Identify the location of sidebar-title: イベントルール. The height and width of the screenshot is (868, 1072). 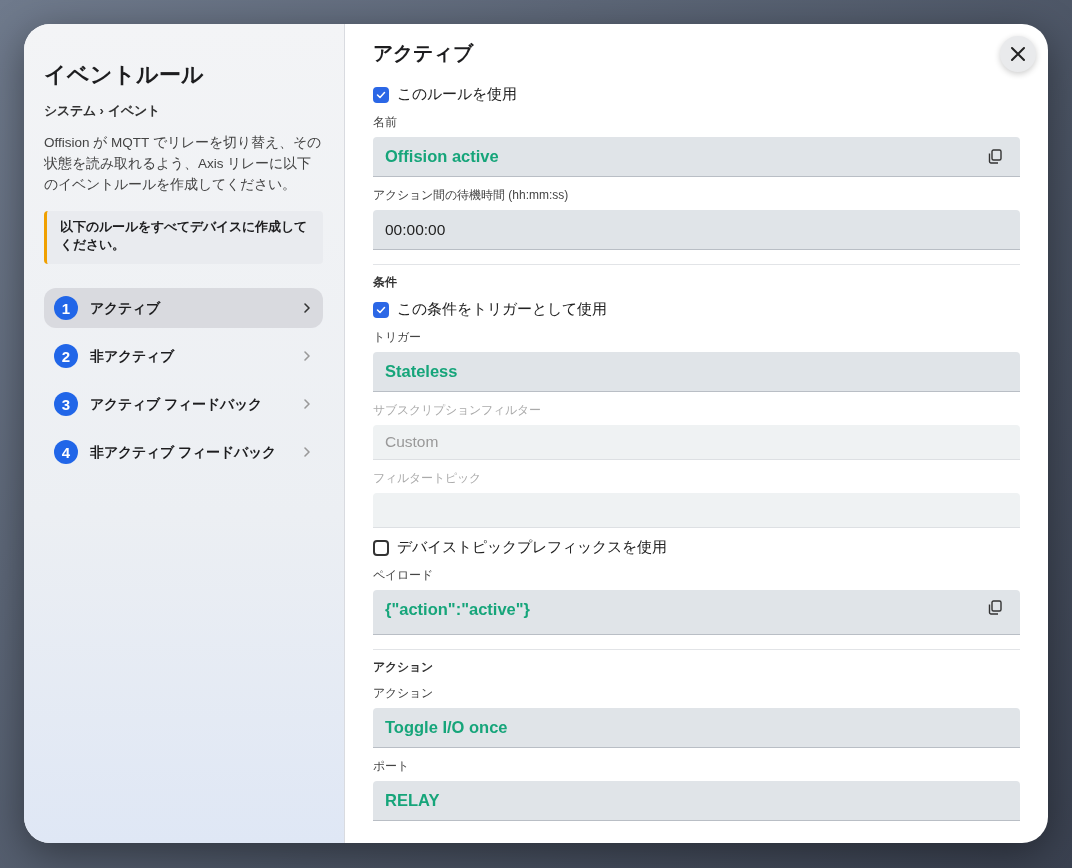
(124, 75).